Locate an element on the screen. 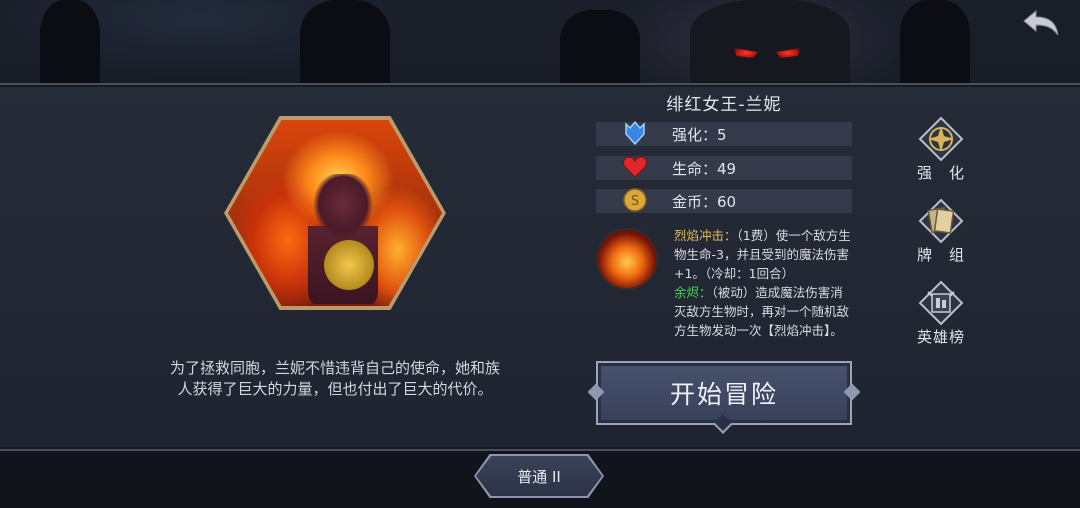 Image resolution: width=1080 pixels, height=508 pixels. deck-button: 牌 组 is located at coordinates (941, 234).